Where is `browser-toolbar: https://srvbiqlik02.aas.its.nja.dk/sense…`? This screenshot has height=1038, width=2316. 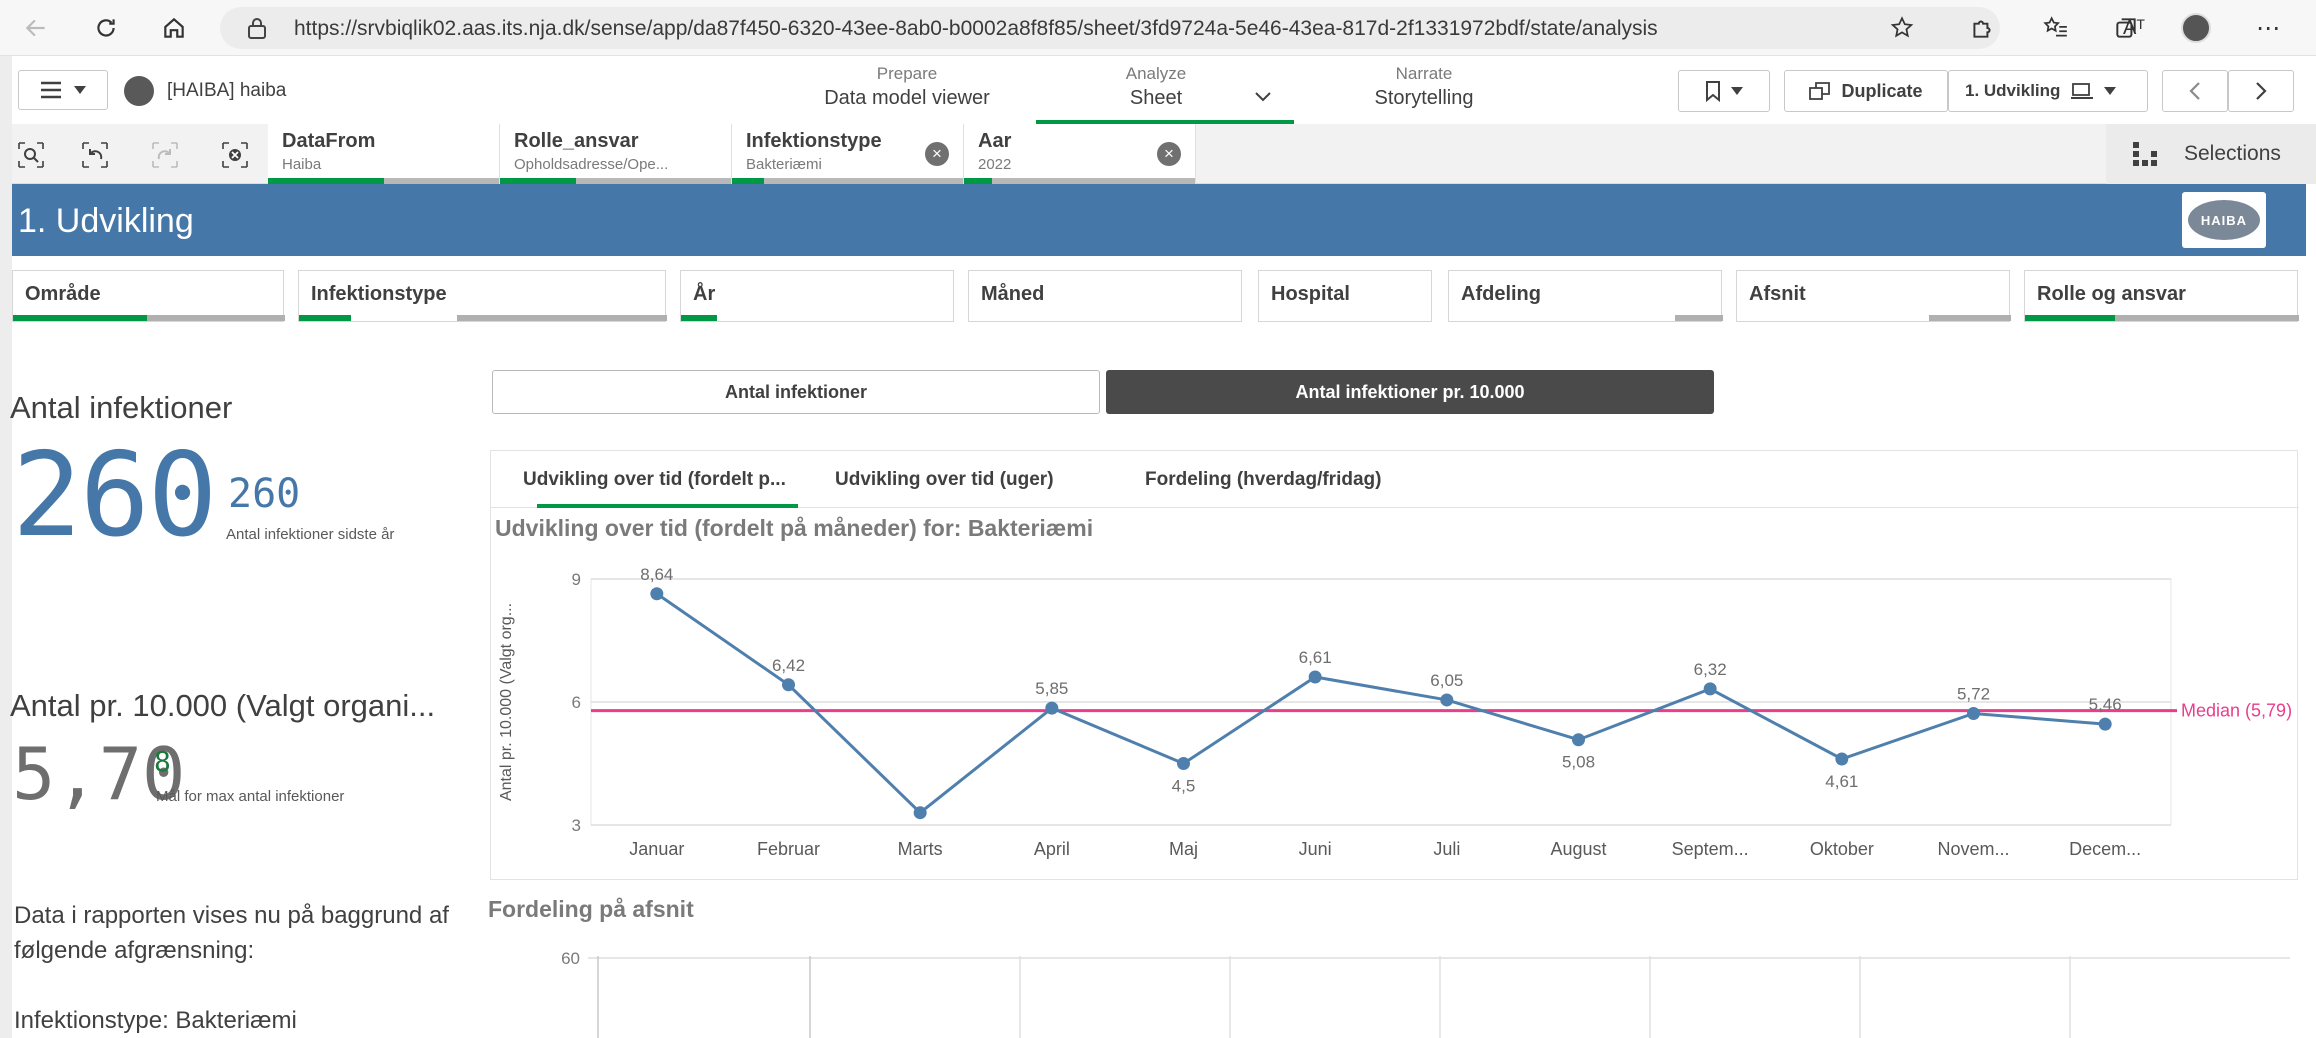
browser-toolbar: https://srvbiqlik02.aas.its.nja.dk/sense… is located at coordinates (1158, 28).